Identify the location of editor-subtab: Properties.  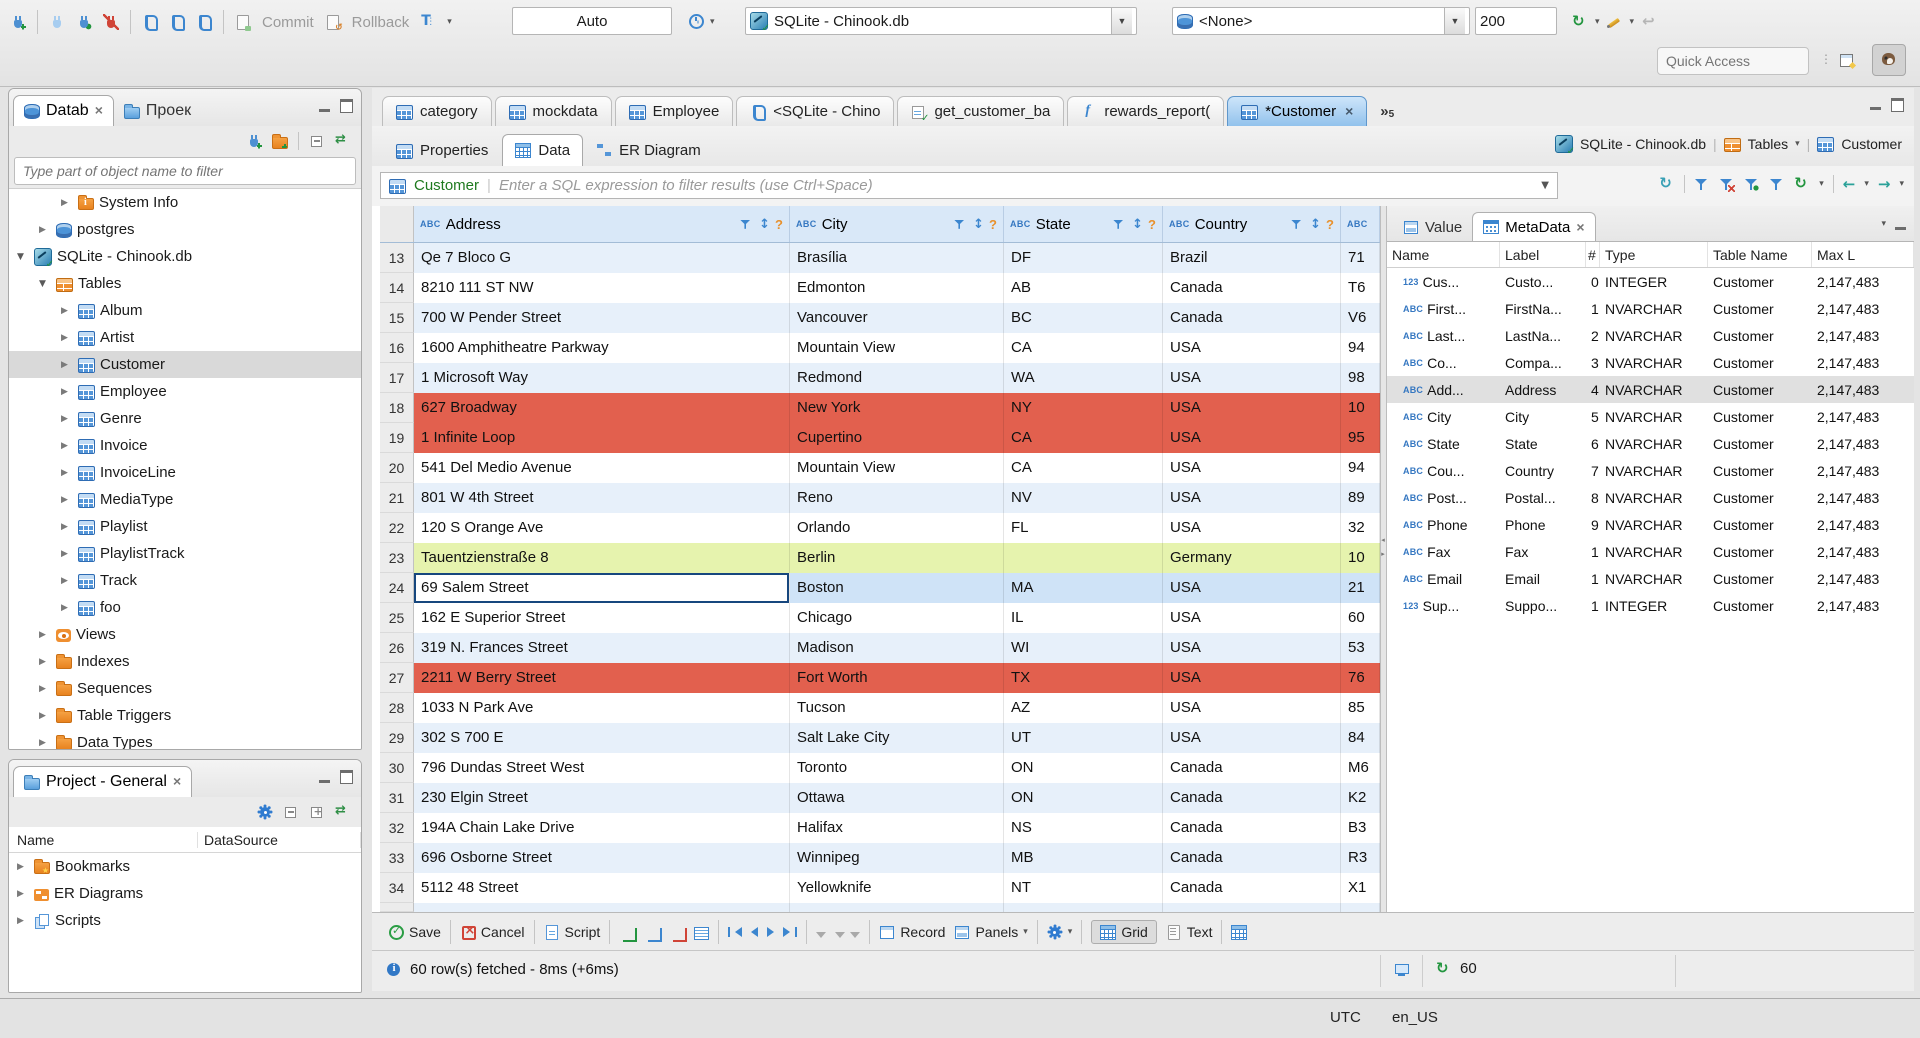
(442, 150).